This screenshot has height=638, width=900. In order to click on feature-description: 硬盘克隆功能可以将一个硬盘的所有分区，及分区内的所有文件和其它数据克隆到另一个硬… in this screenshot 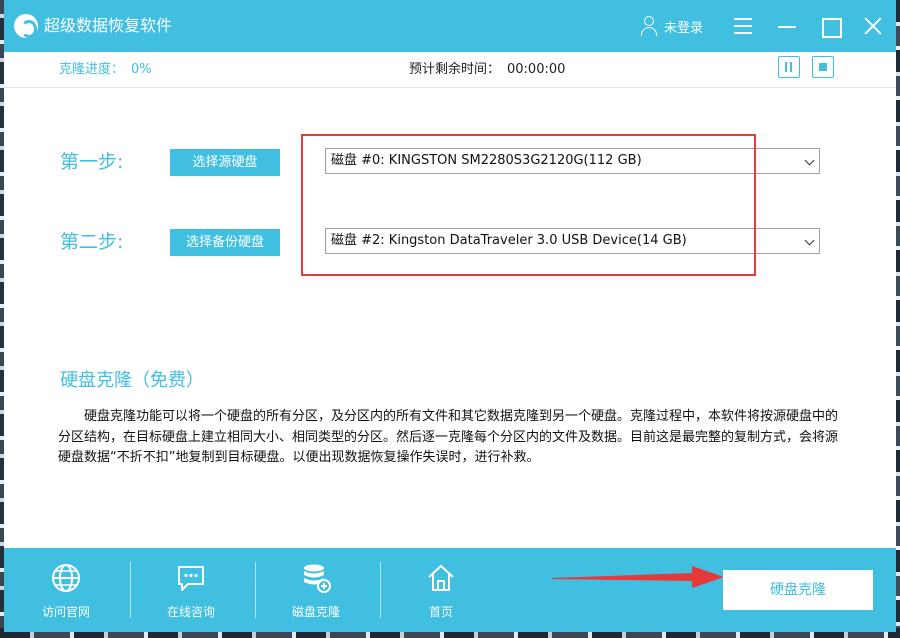, I will do `click(448, 437)`.